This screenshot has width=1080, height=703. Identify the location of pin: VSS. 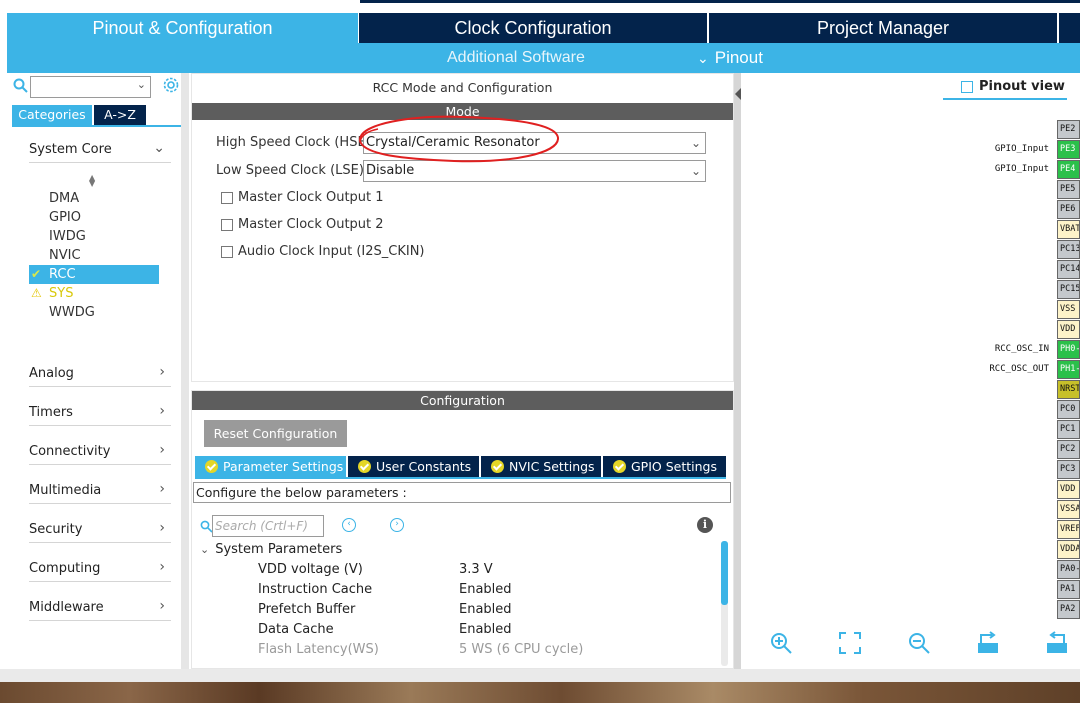
(1068, 309).